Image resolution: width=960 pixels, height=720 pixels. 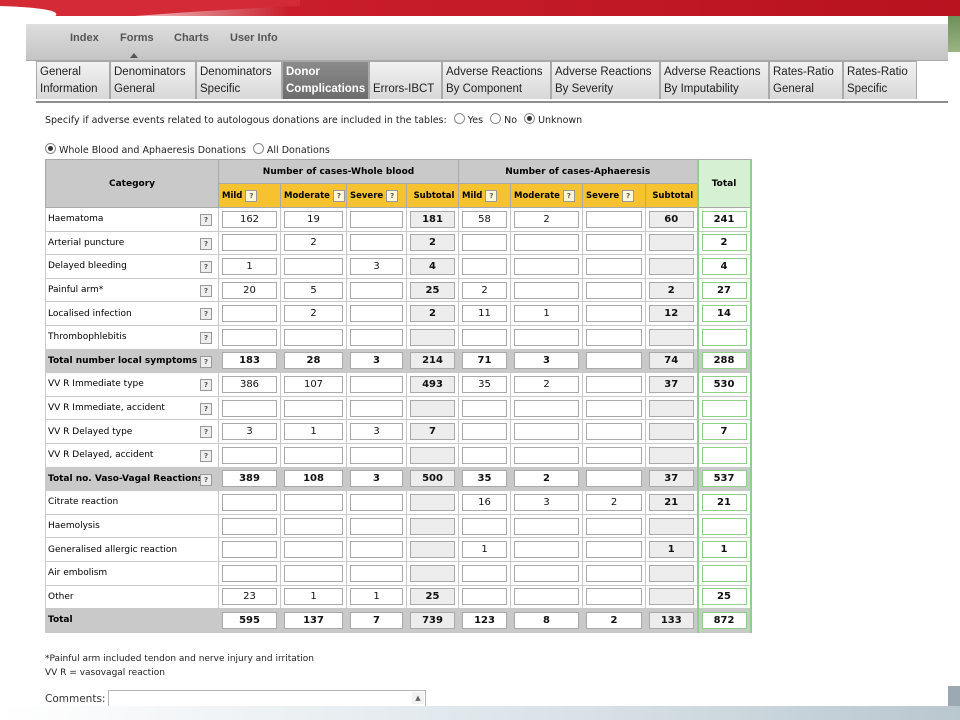 I want to click on wb-mild-input: 386, so click(x=249, y=384).